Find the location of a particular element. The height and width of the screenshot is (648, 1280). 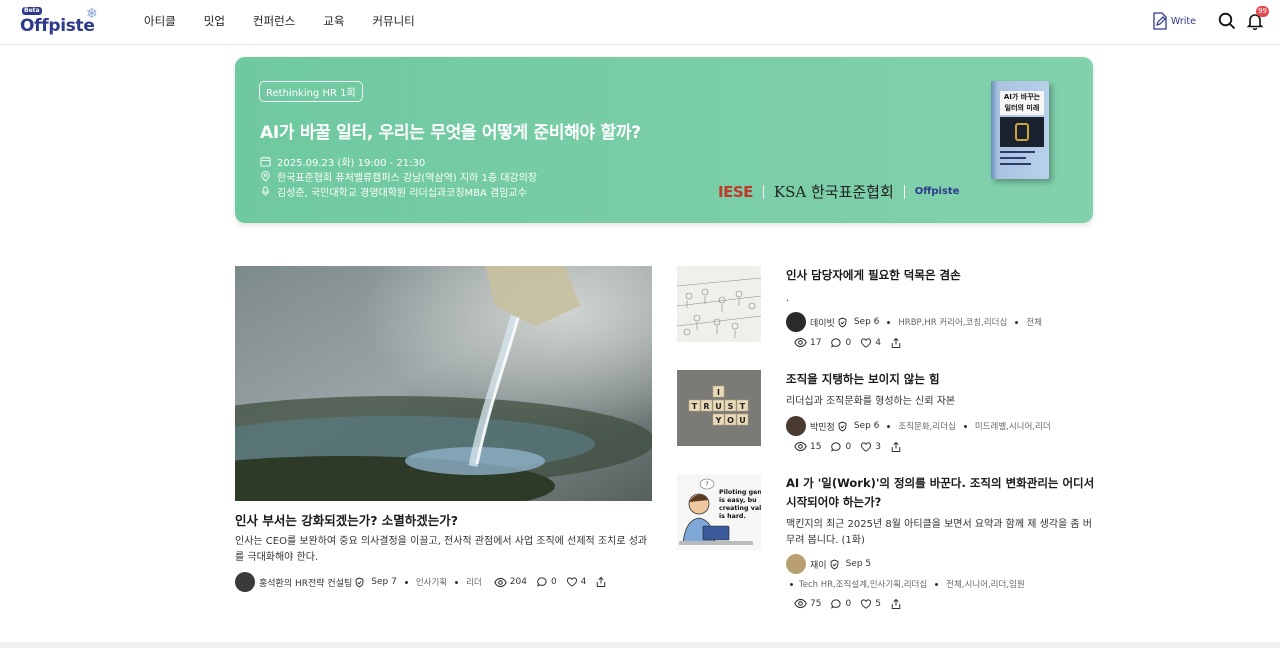

banner-date: 2025.09.23 (화) 19:00 - 21:30 is located at coordinates (351, 163).